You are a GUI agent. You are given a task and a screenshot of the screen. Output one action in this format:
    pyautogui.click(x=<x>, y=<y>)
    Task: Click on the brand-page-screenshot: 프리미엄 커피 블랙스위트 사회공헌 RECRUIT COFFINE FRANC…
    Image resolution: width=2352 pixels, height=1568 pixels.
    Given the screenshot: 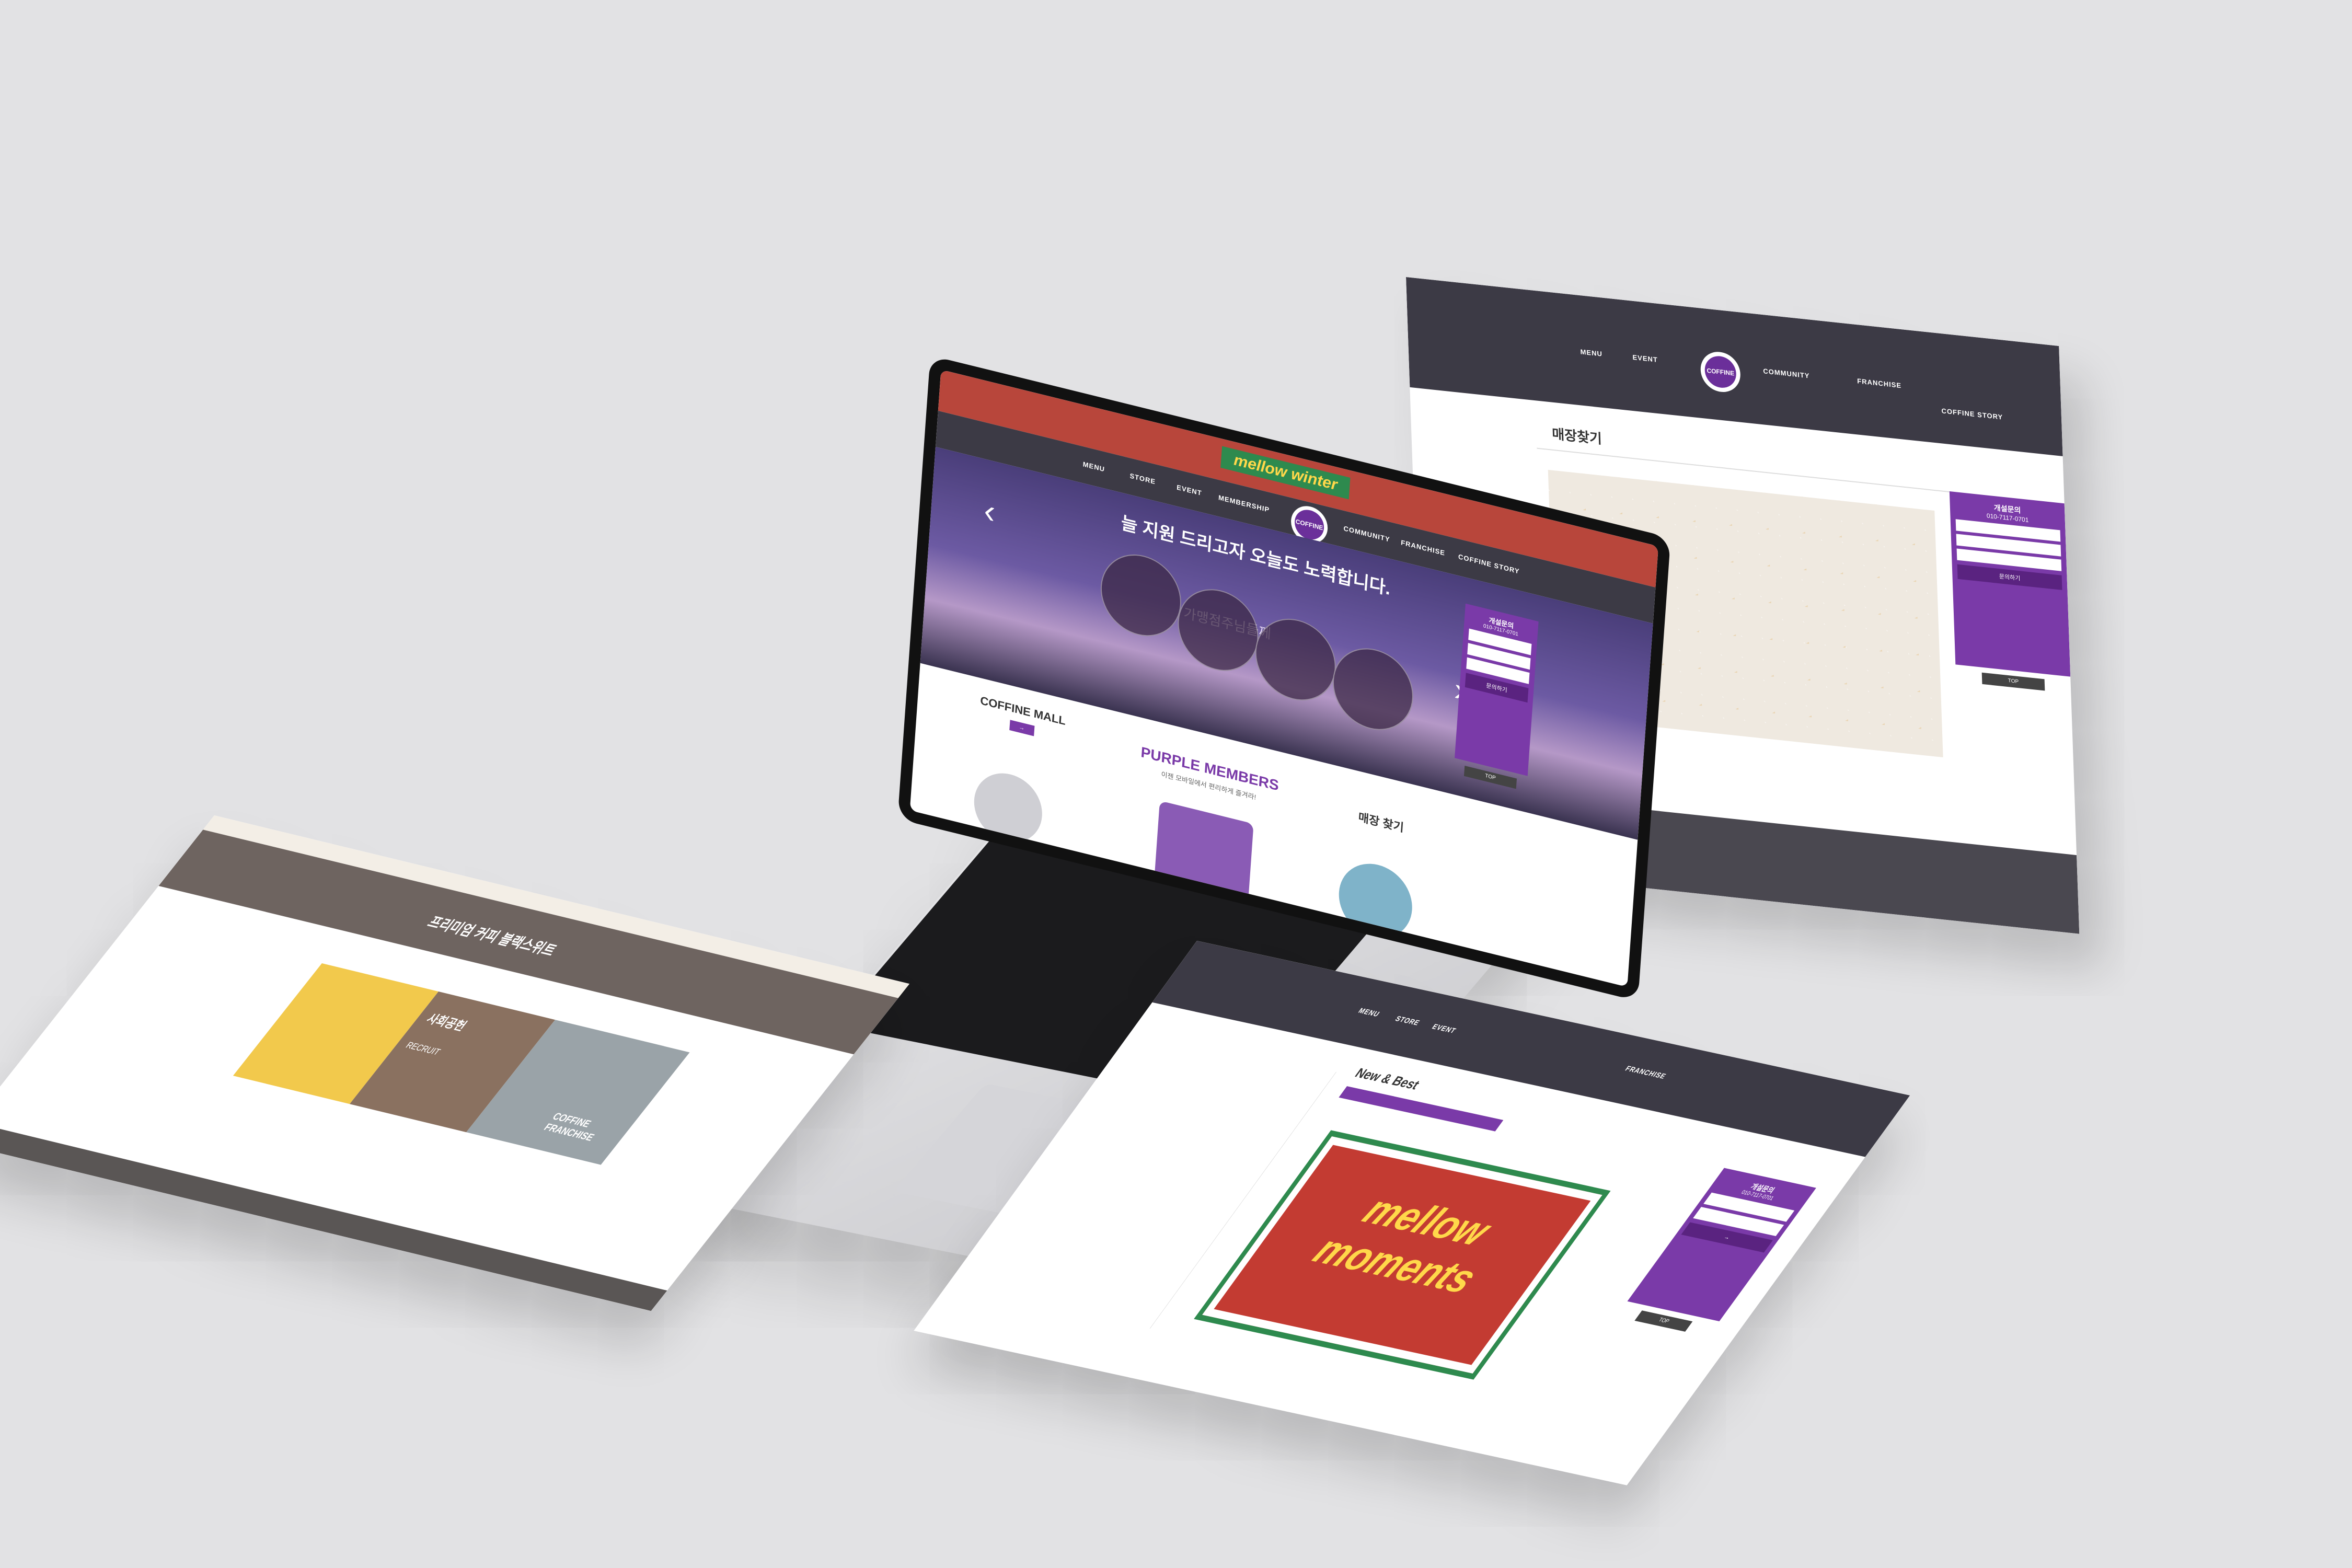 What is the action you would take?
    pyautogui.click(x=455, y=1063)
    